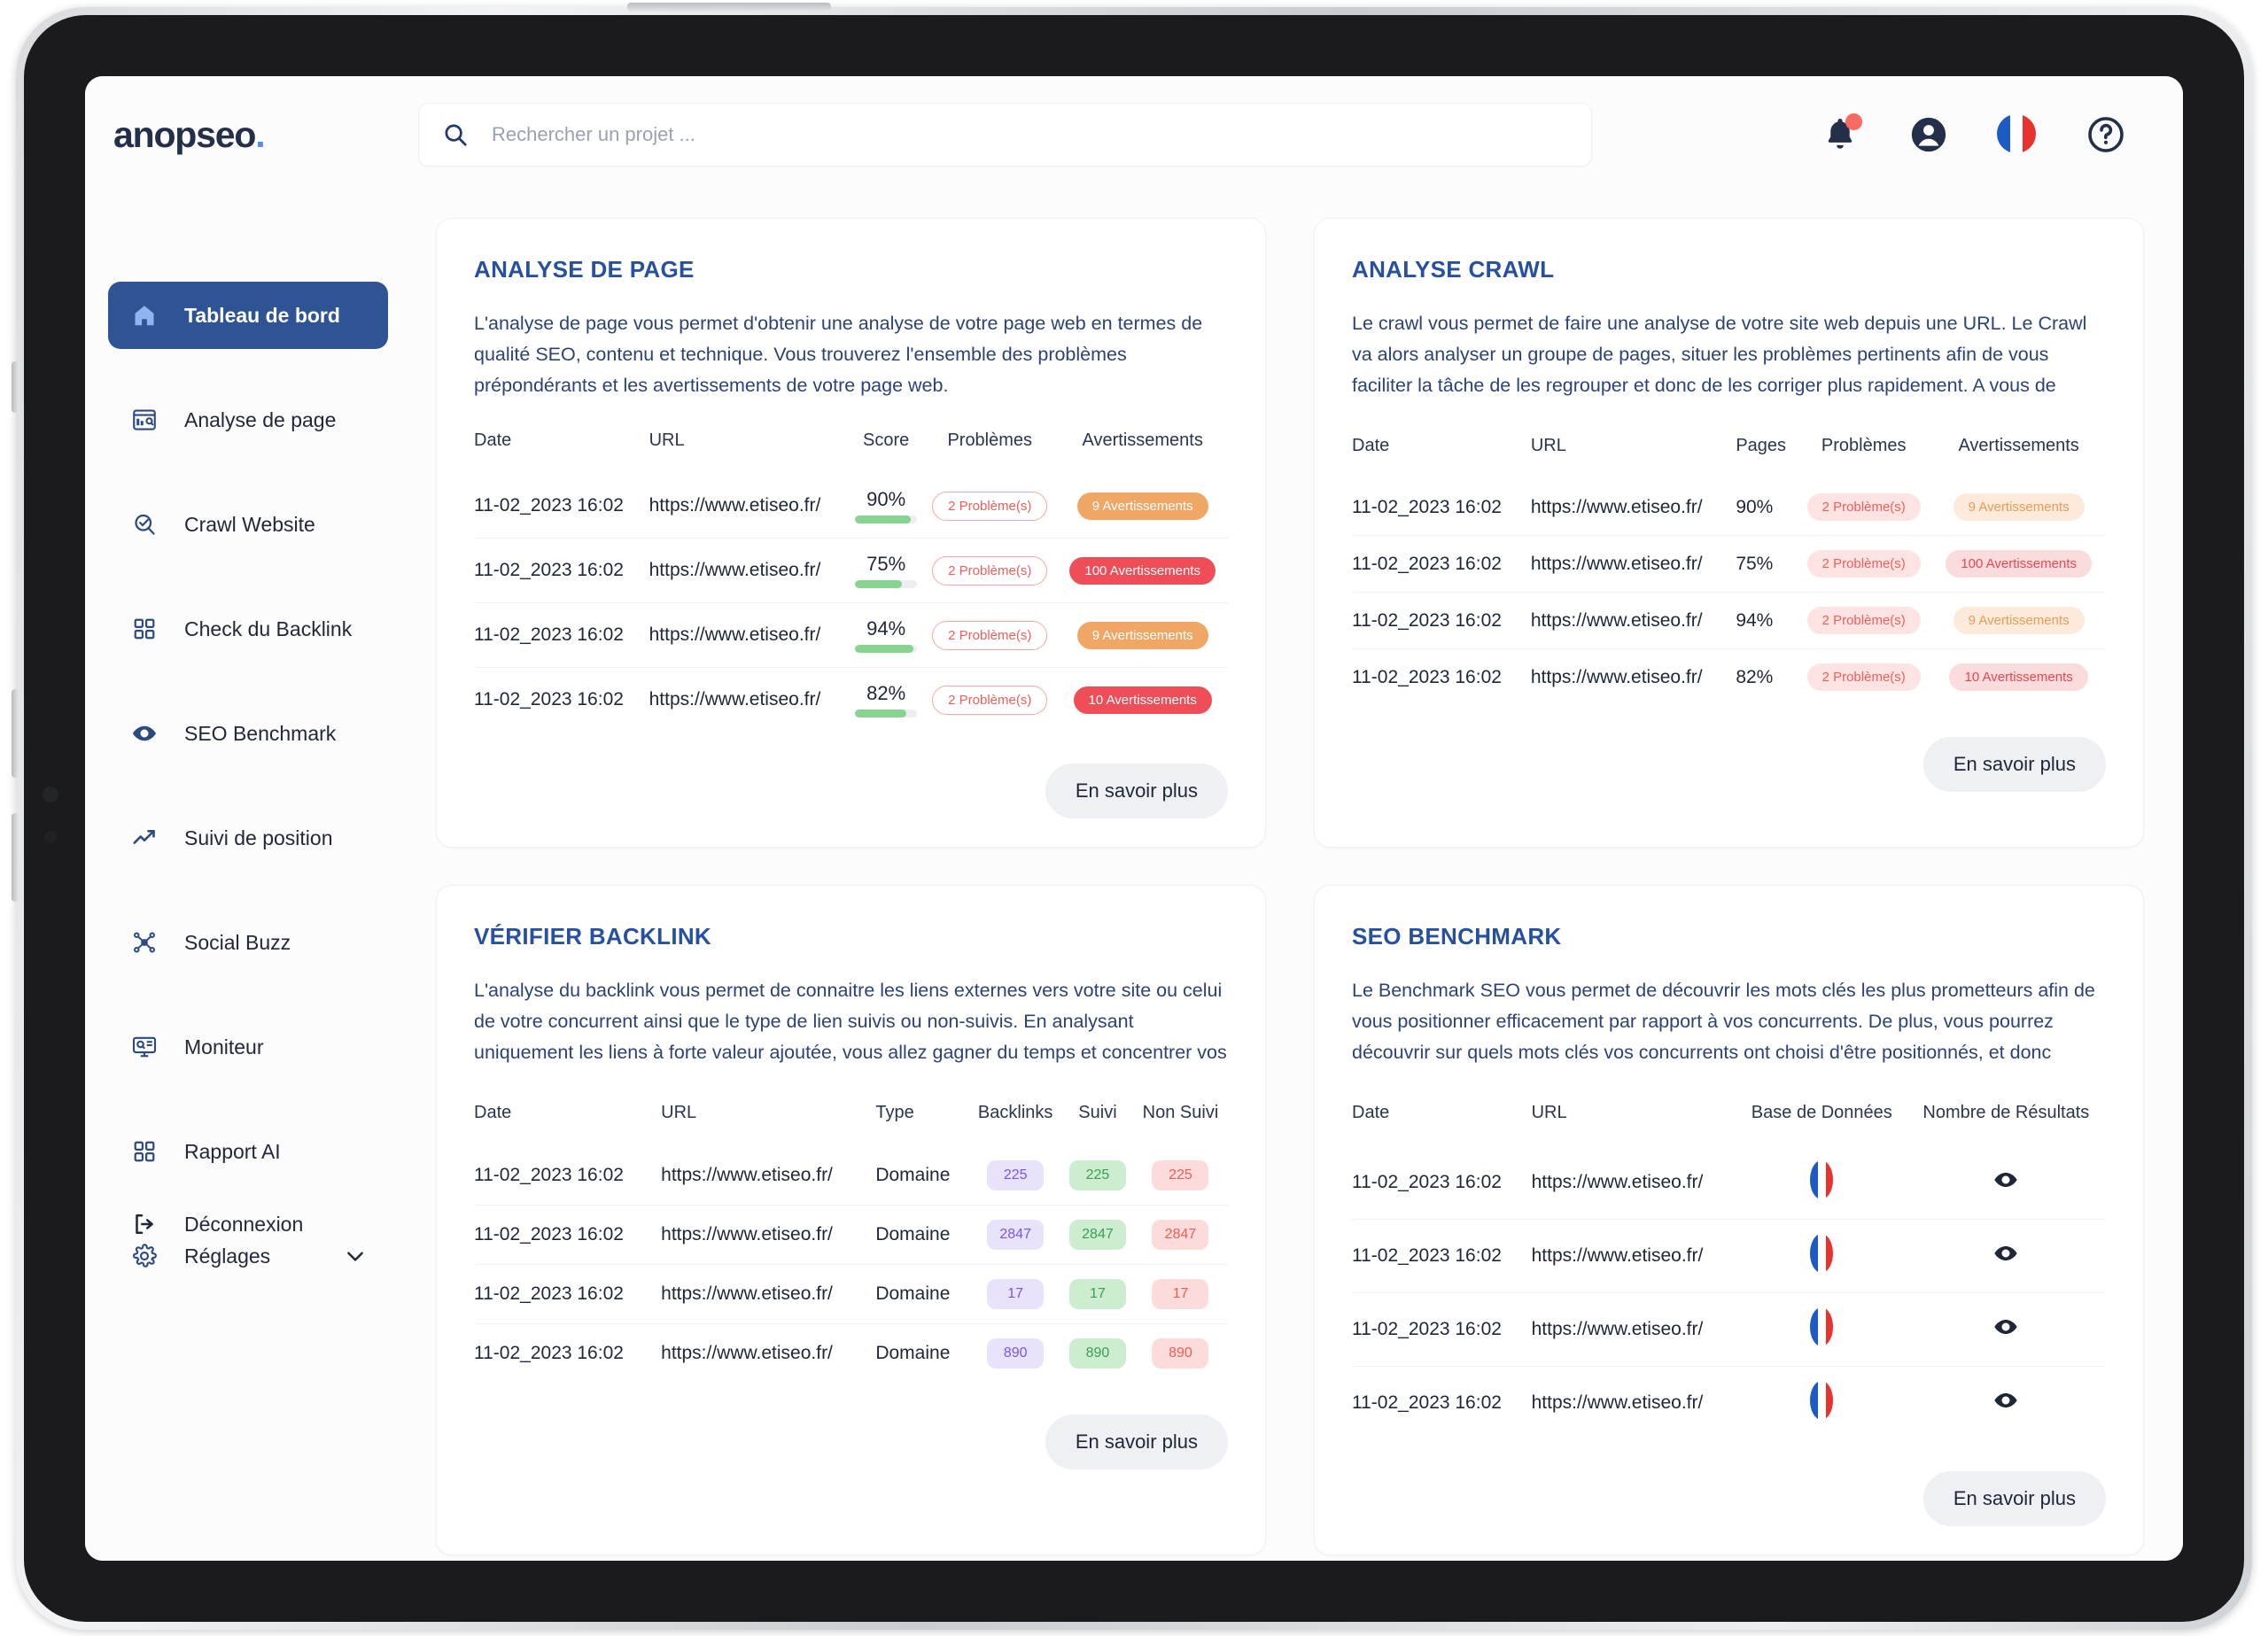 This screenshot has height=1636, width=2268. I want to click on brand-logo: anopseo., so click(248, 135).